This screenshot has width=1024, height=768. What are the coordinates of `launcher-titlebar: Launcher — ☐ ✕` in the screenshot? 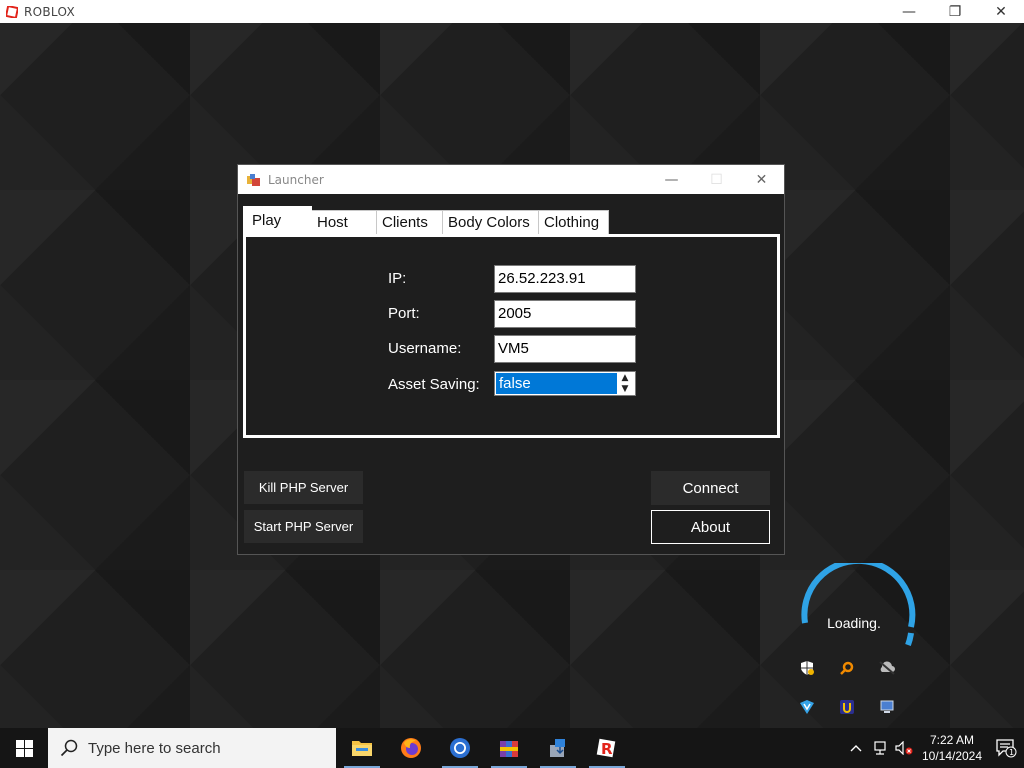 It's located at (511, 179).